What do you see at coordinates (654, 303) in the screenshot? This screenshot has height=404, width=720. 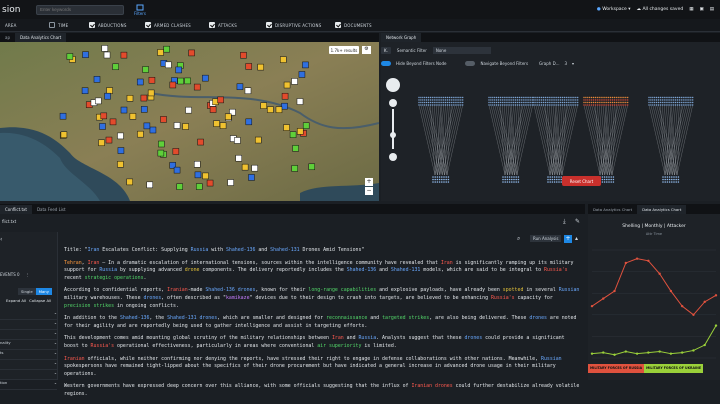 I see `line-chart` at bounding box center [654, 303].